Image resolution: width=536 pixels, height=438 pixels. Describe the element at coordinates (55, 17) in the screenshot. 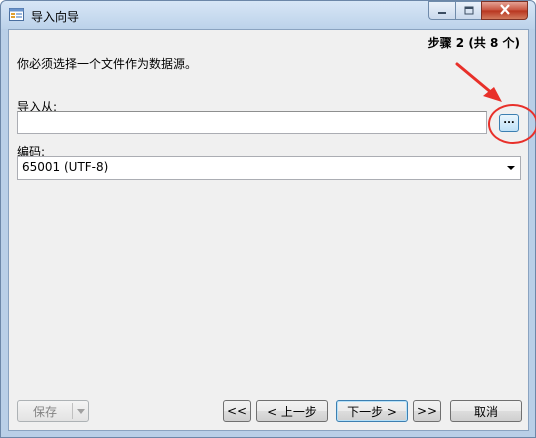

I see `window-title: 导入向导` at that location.